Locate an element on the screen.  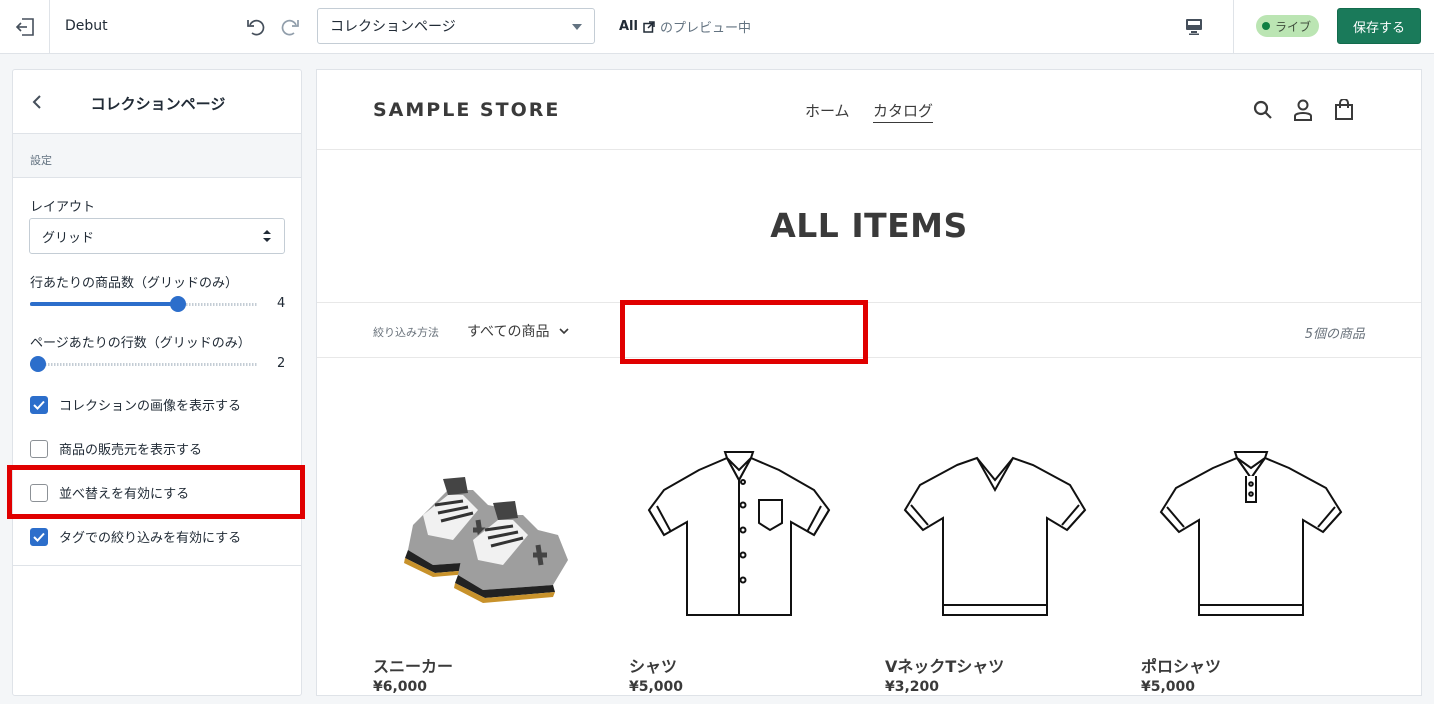
topbar-divider is located at coordinates (1233, 27).